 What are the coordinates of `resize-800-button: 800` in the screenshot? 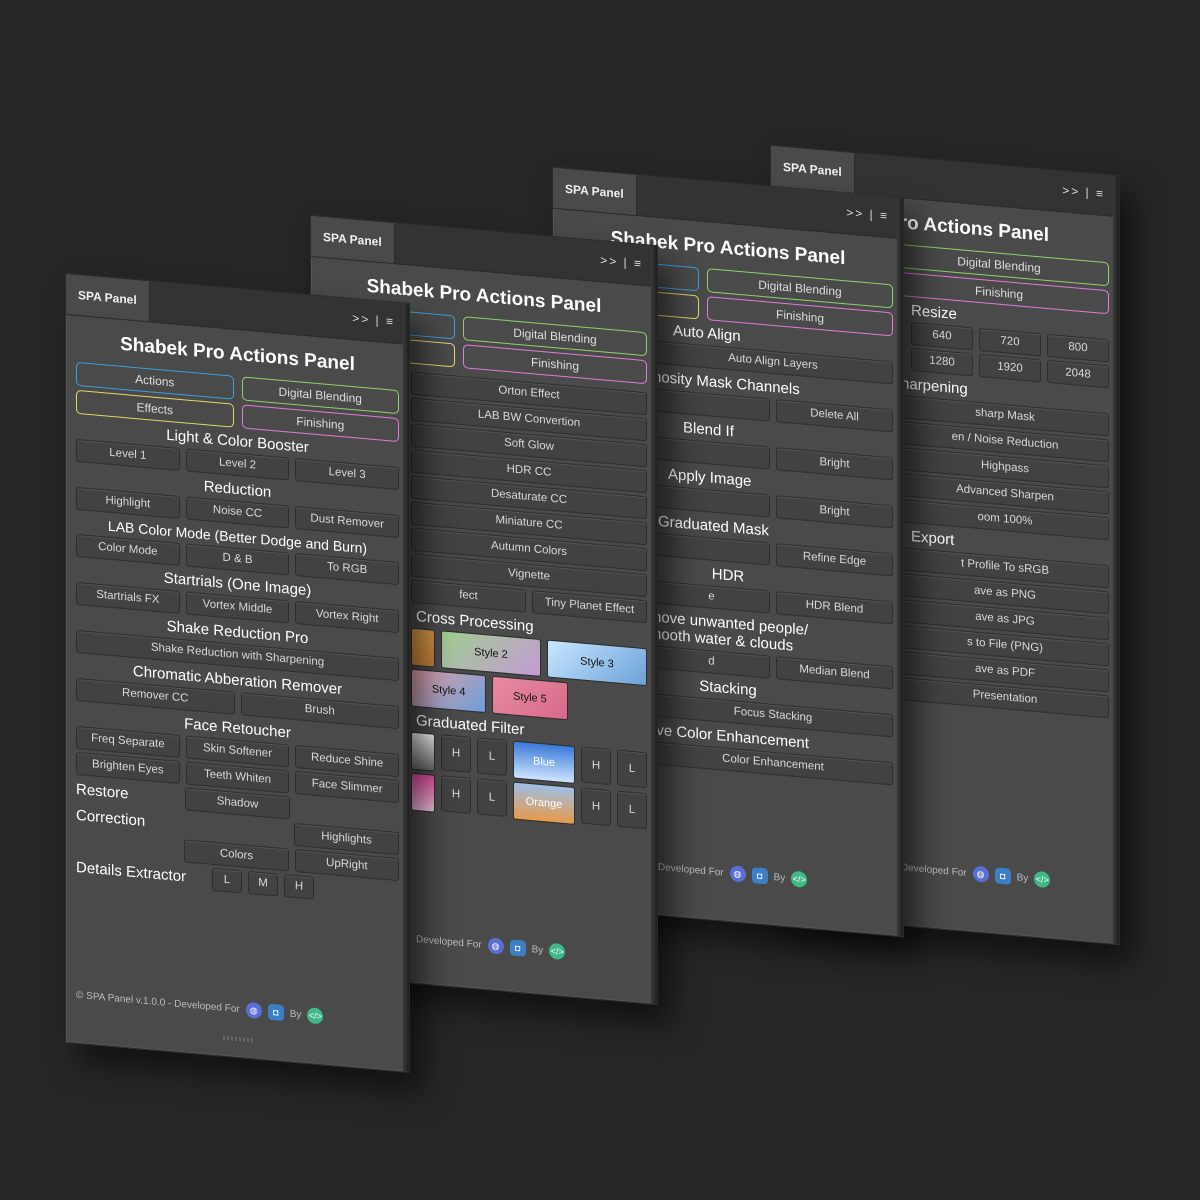 It's located at (1078, 348).